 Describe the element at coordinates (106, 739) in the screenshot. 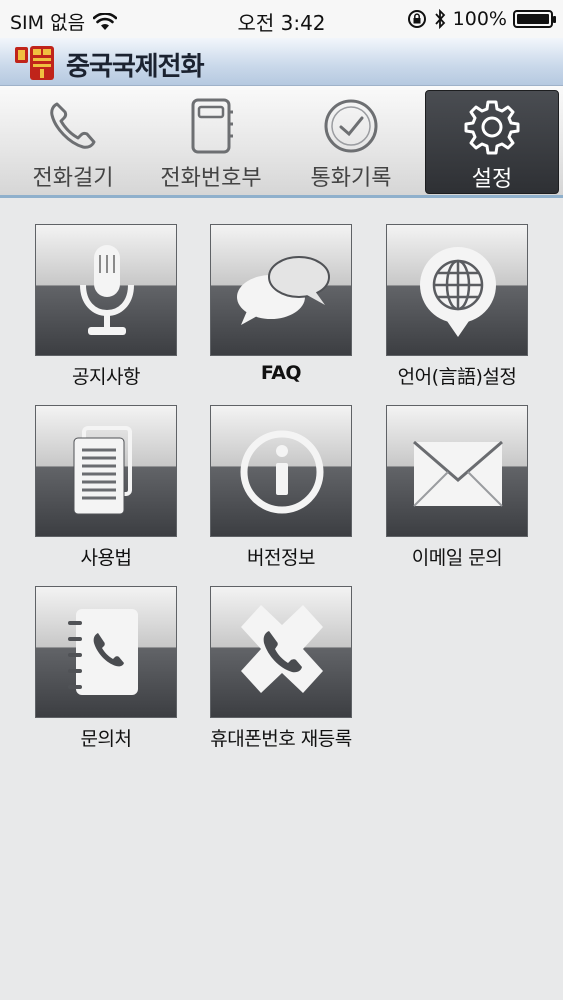

I see `menu-label: 문의처` at that location.